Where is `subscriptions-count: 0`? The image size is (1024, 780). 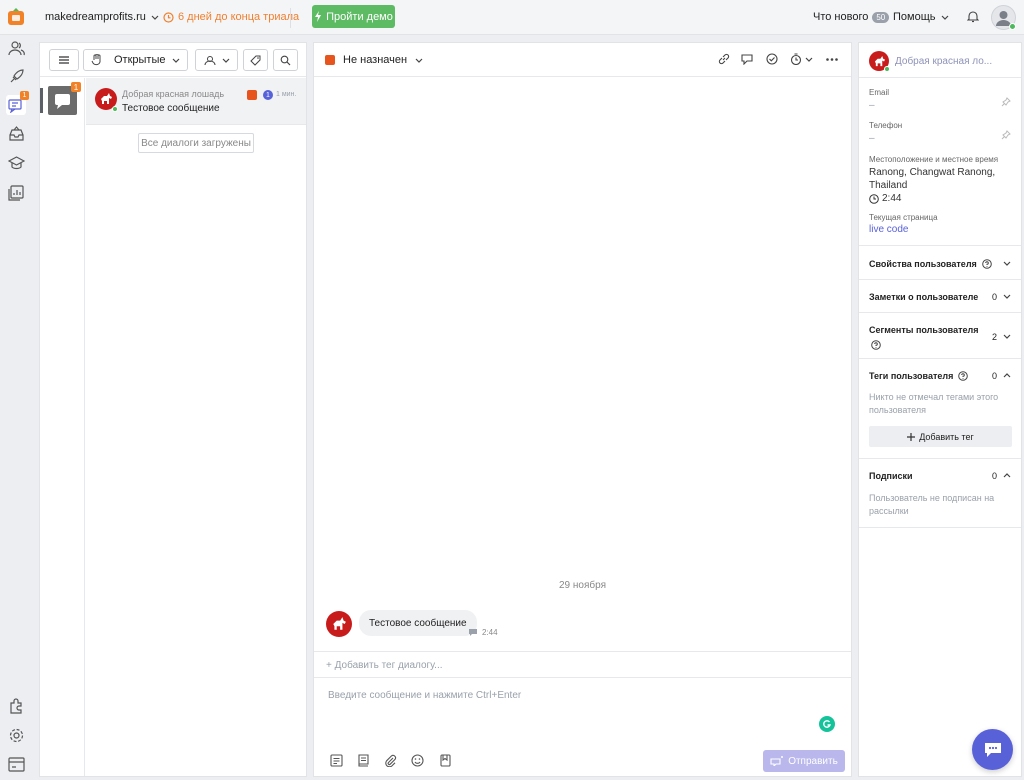
subscriptions-count: 0 is located at coordinates (995, 476).